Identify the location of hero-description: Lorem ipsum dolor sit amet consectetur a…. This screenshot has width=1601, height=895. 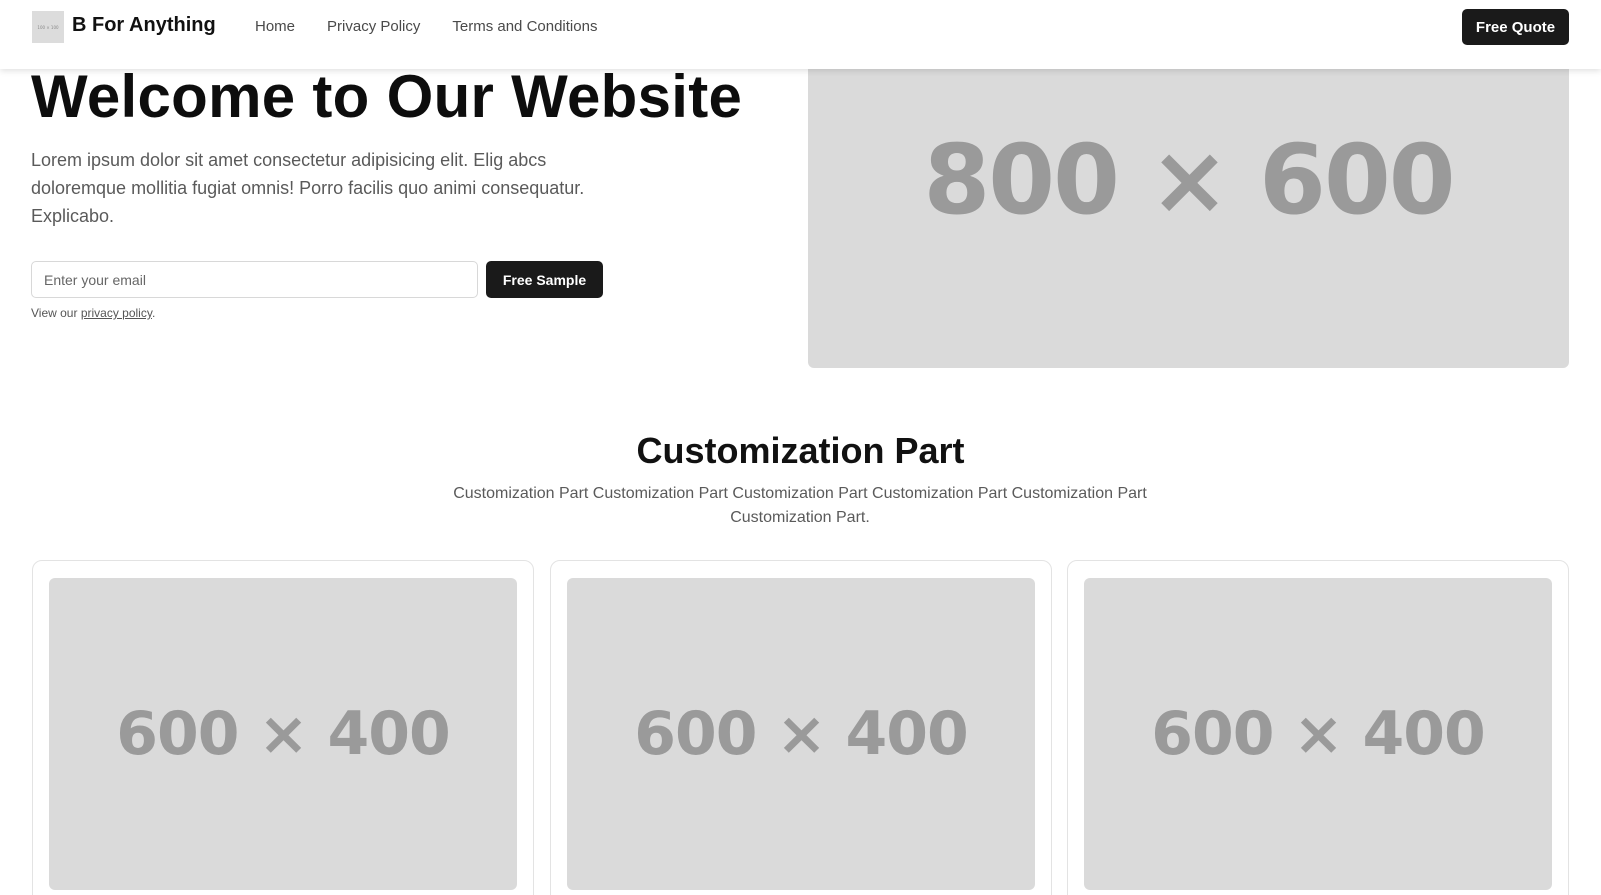
(308, 188).